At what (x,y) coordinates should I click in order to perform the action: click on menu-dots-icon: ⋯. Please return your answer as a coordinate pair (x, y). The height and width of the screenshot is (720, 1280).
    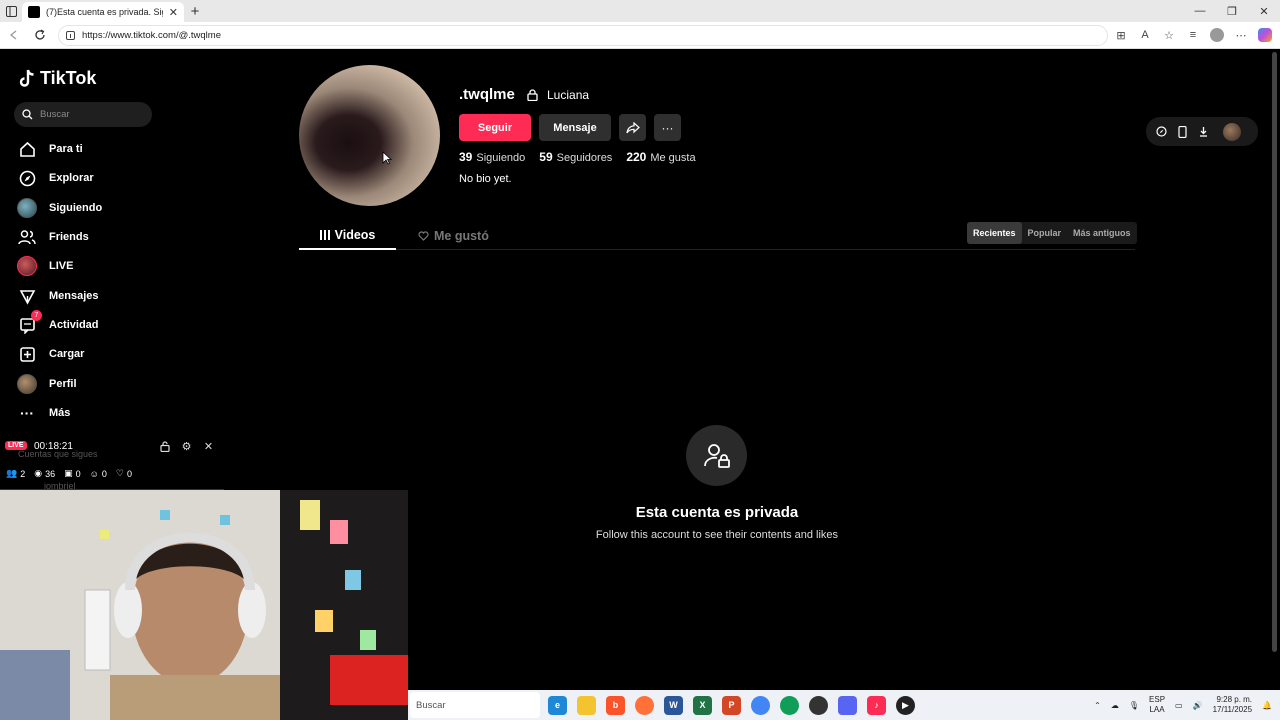
    Looking at the image, I should click on (1241, 35).